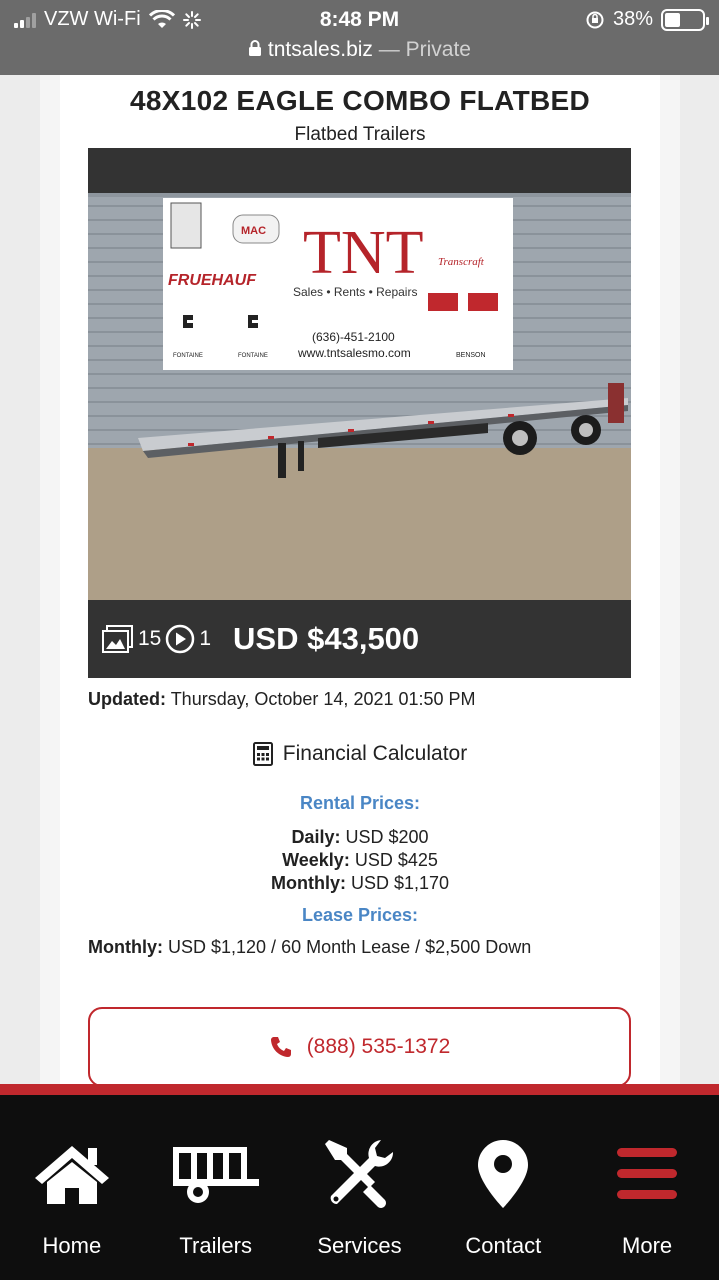 This screenshot has width=719, height=1280. What do you see at coordinates (355, 292) in the screenshot?
I see `banner-tagline: Sales • Rents • Repairs` at bounding box center [355, 292].